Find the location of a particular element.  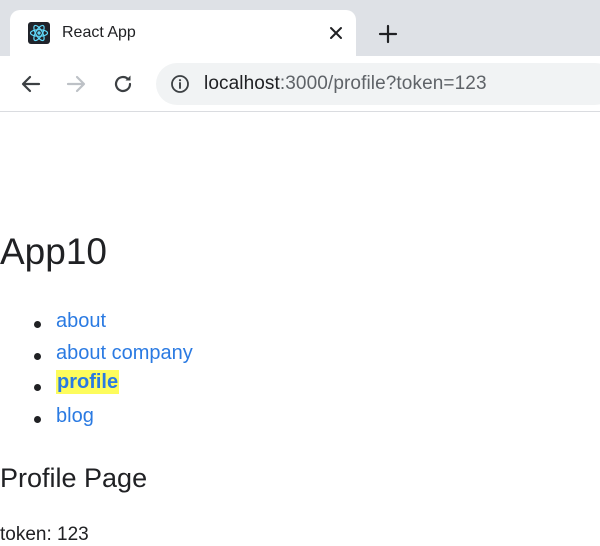

nav-link-blog: blog is located at coordinates (75, 416).